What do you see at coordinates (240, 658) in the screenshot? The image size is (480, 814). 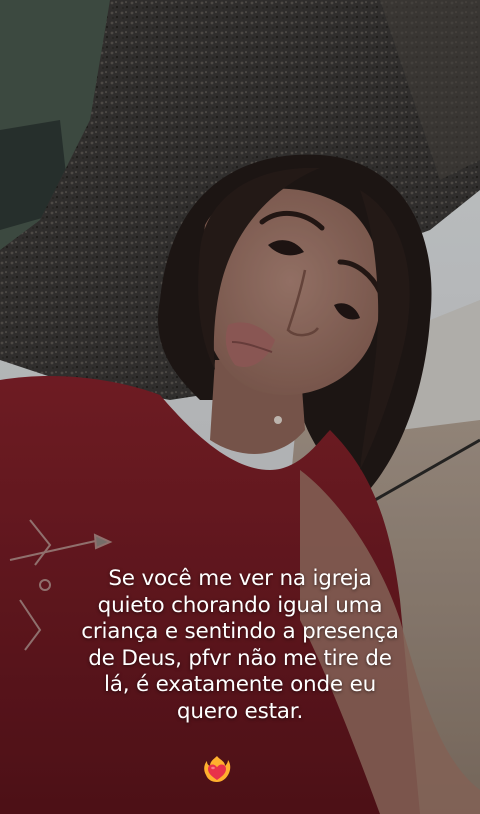 I see `caption-line: de Deus, pfvr não me tire de` at bounding box center [240, 658].